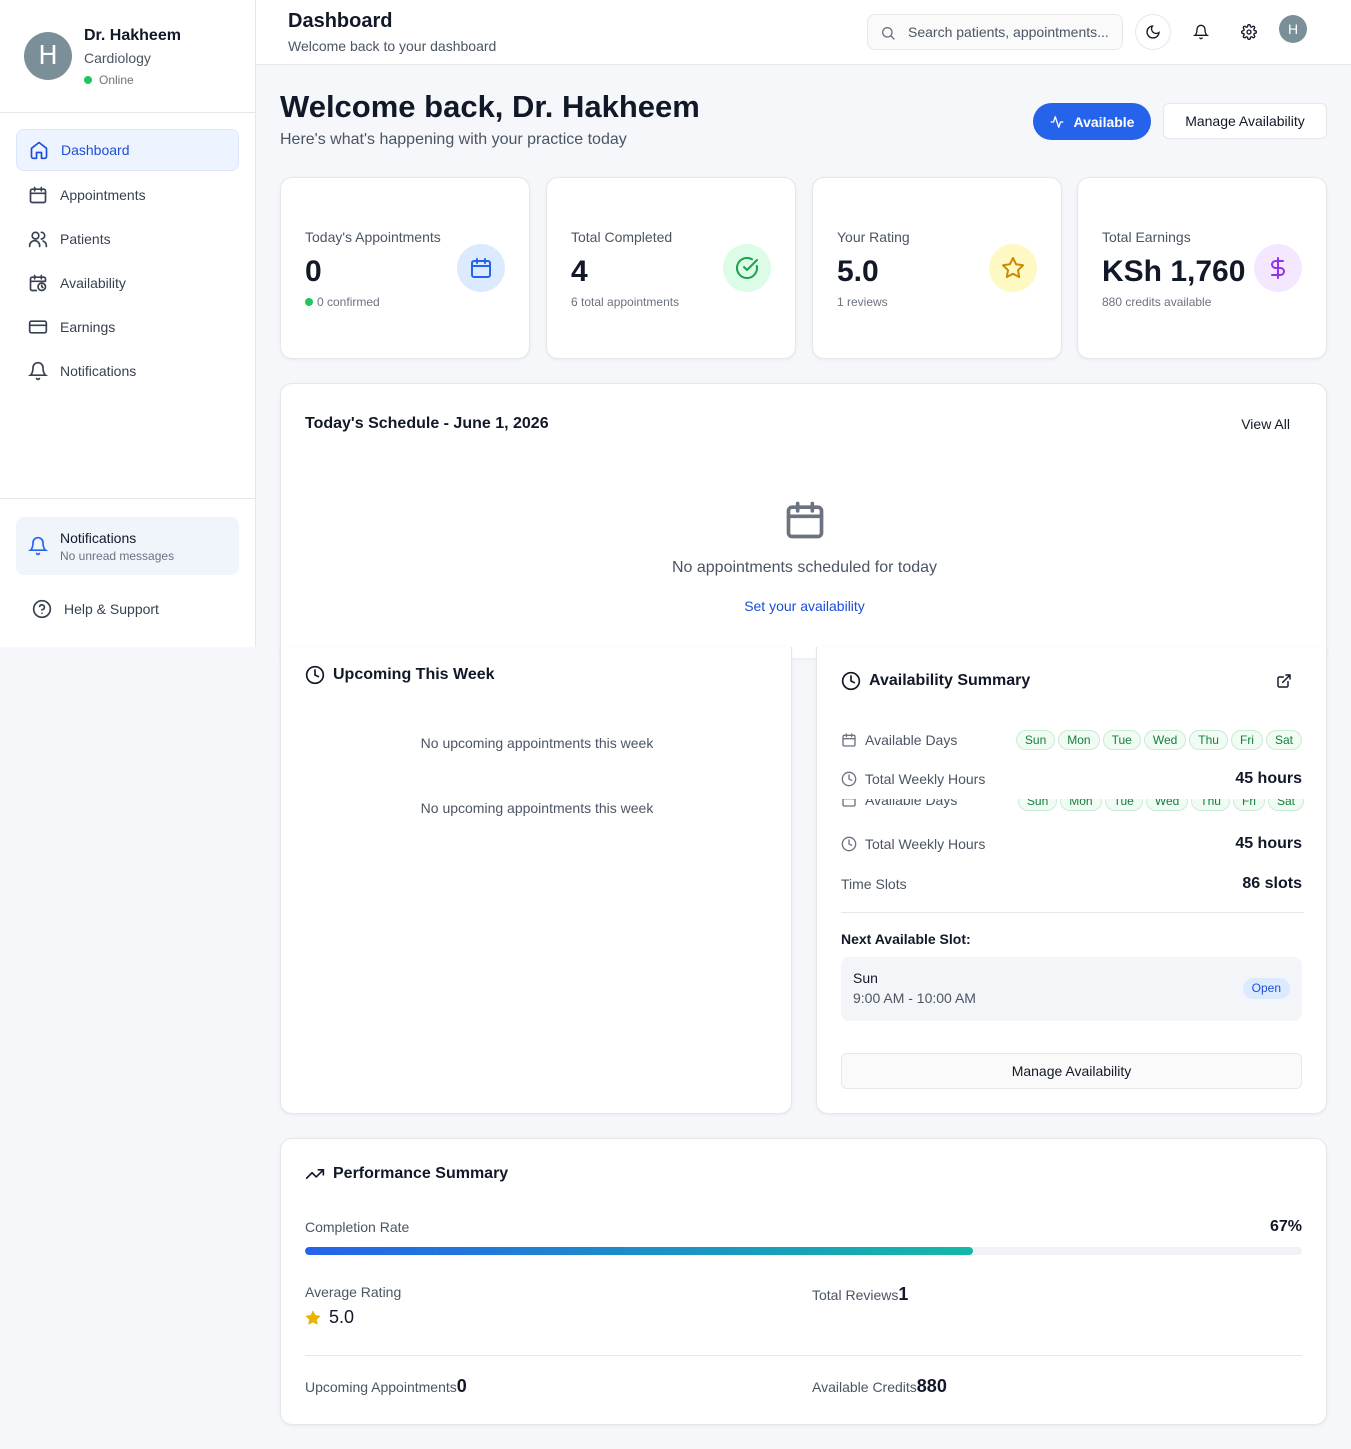 The width and height of the screenshot is (1351, 1449). Describe the element at coordinates (117, 58) in the screenshot. I see `doctor-specialty: Cardiology` at that location.